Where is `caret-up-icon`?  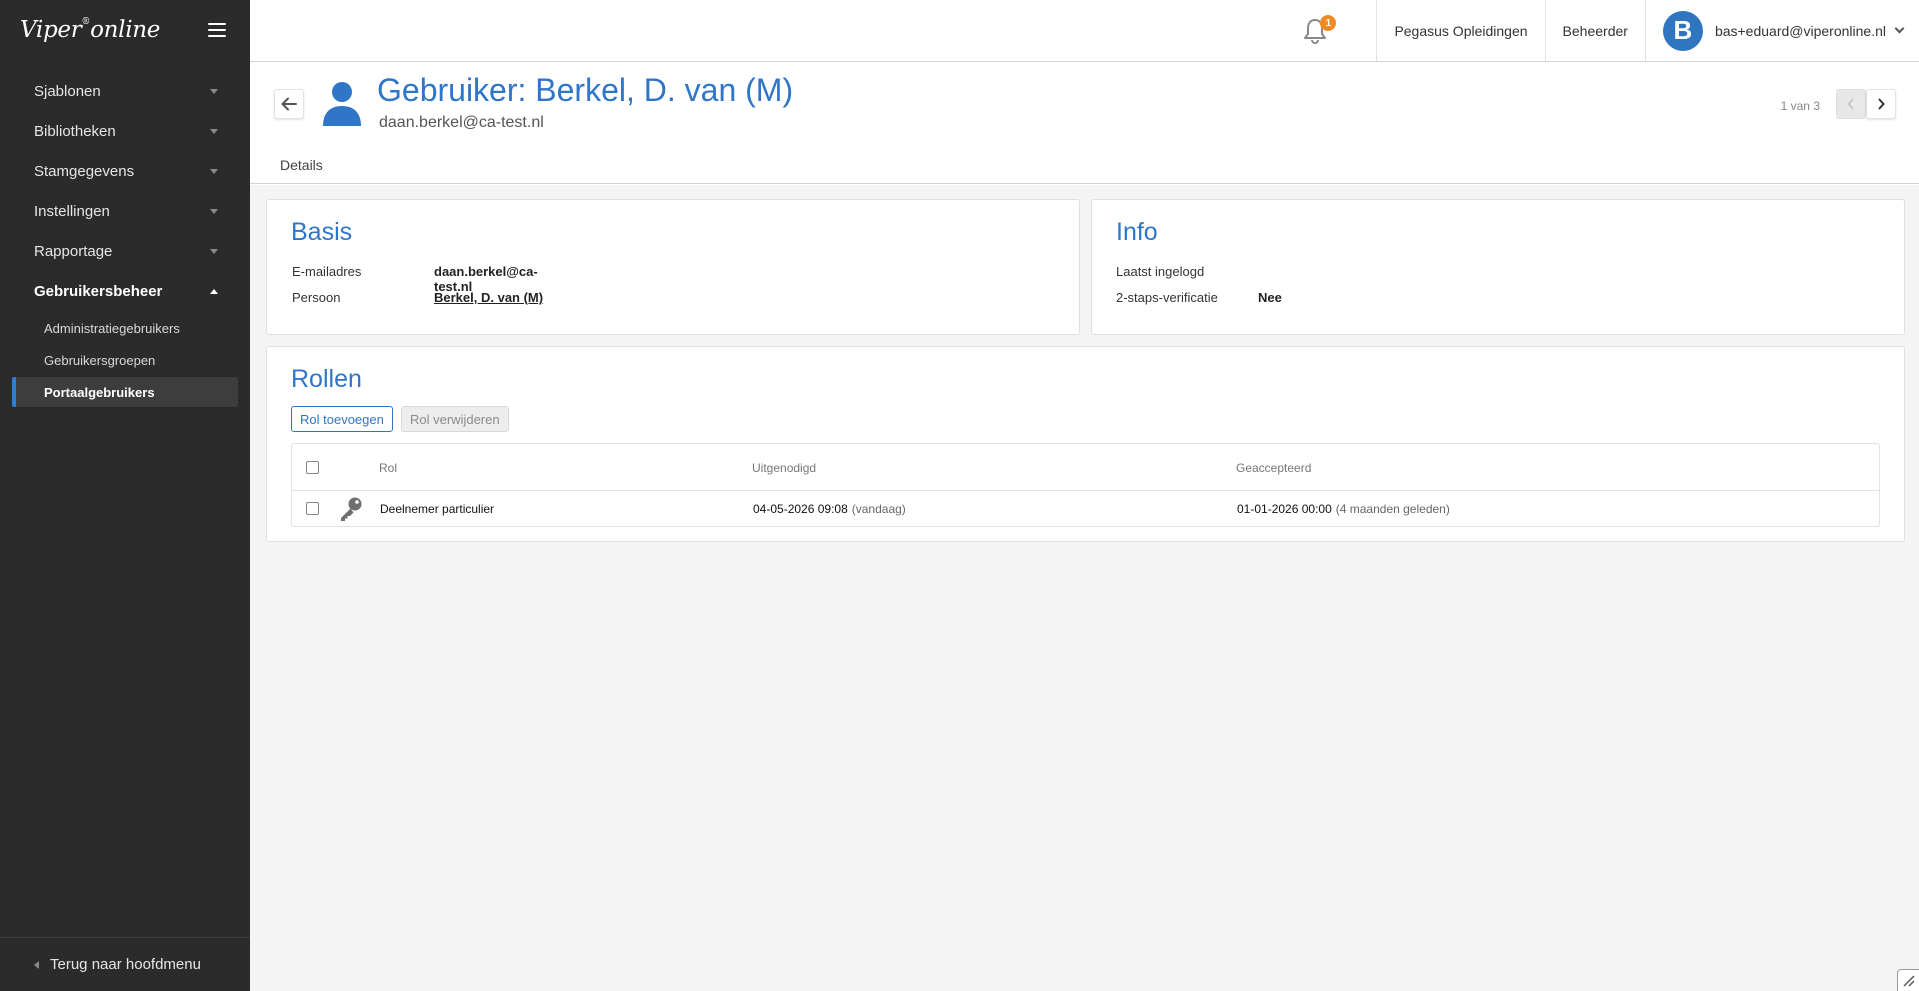
caret-up-icon is located at coordinates (214, 291).